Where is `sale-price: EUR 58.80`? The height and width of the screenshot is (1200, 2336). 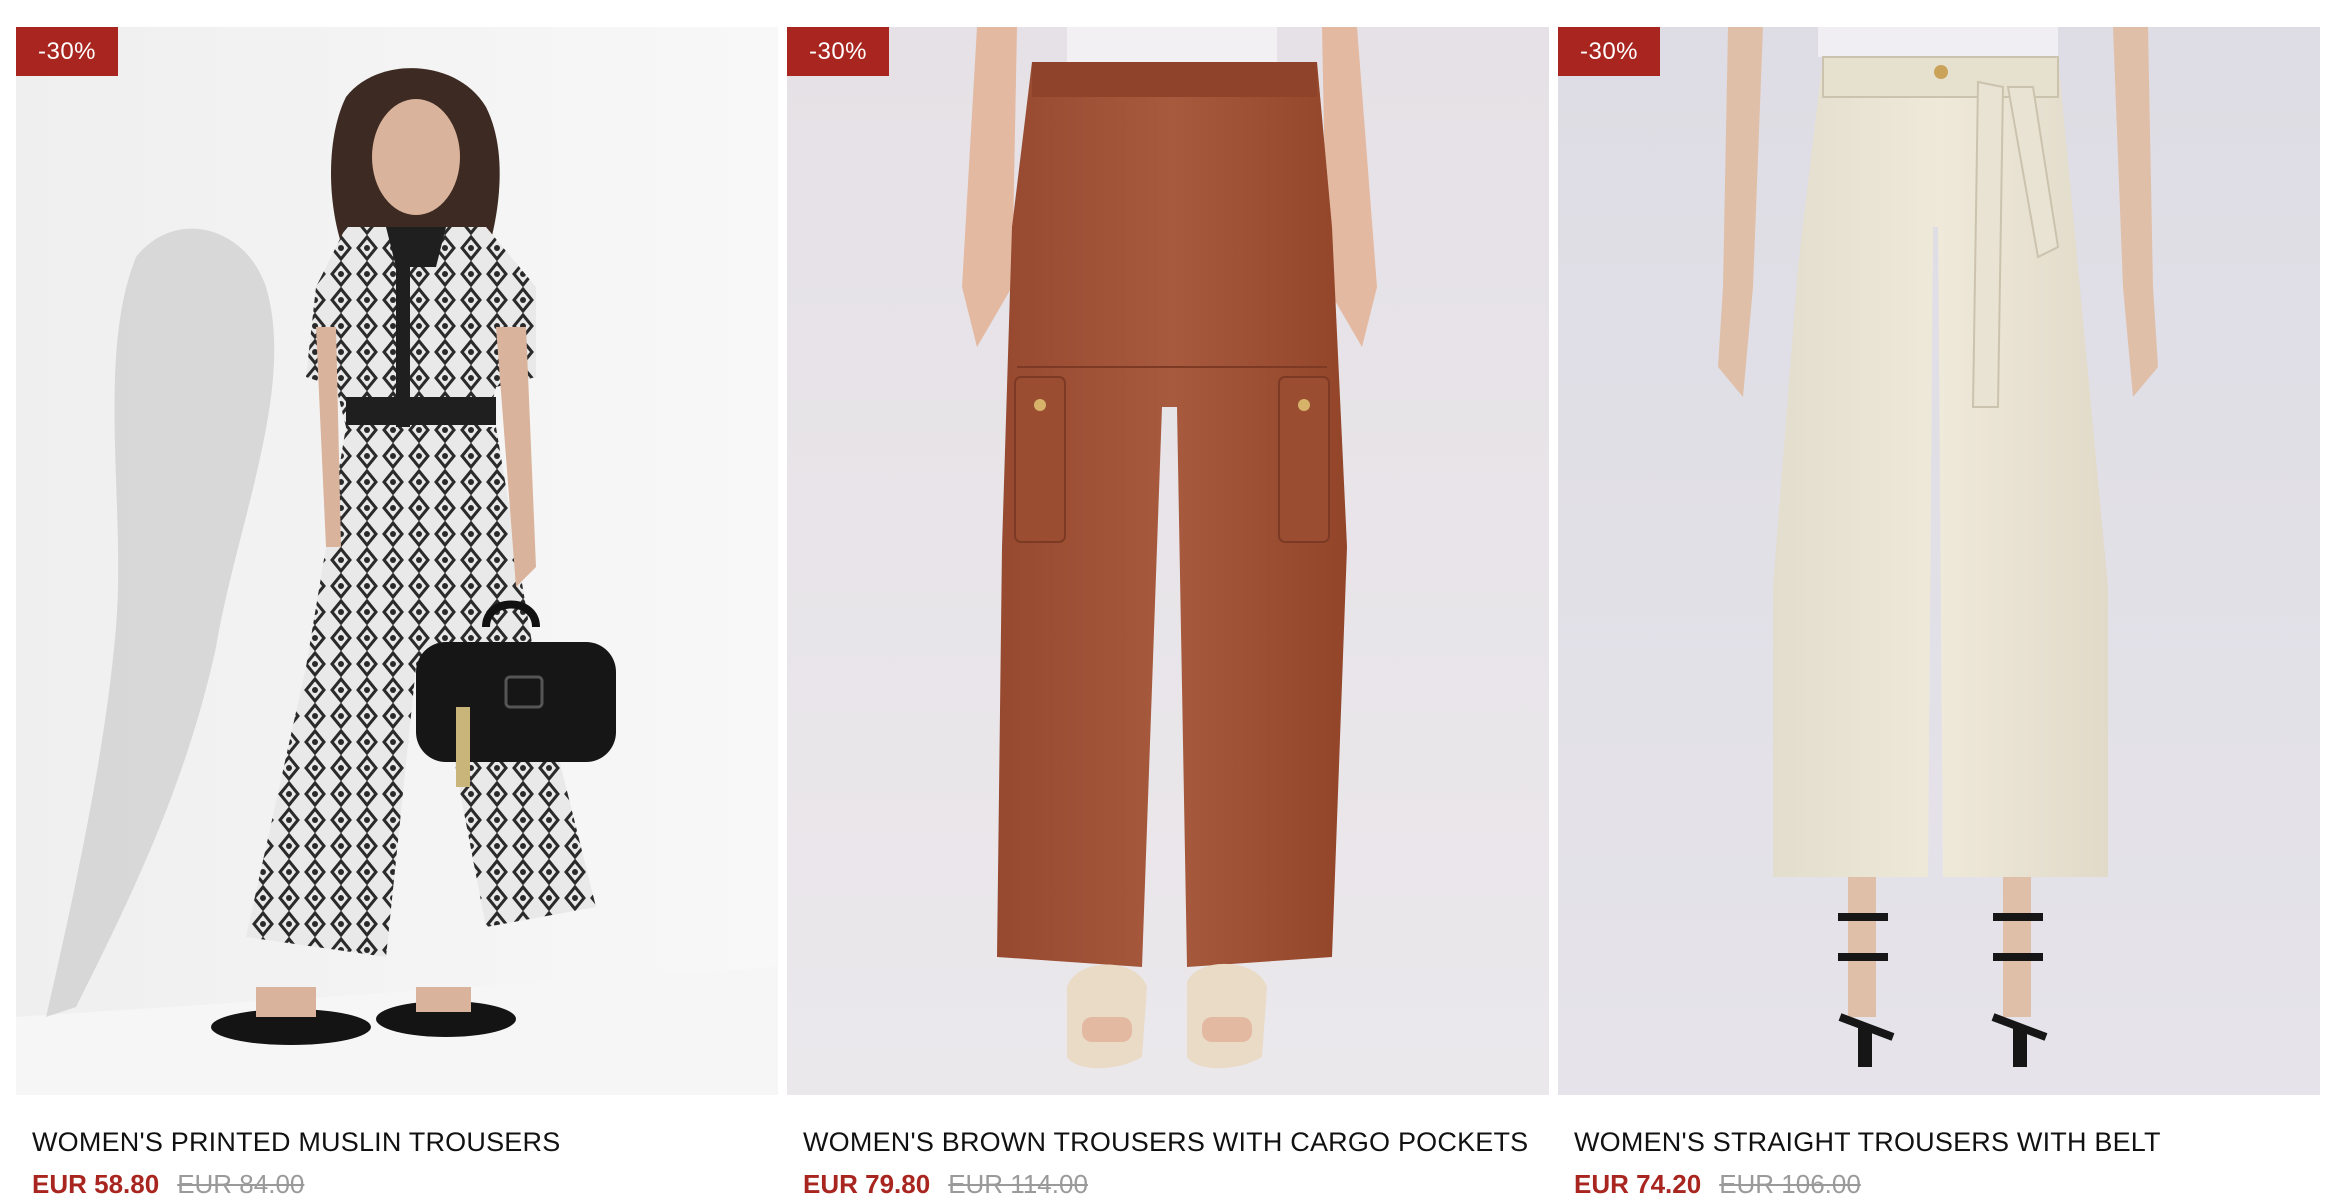
sale-price: EUR 58.80 is located at coordinates (96, 1184).